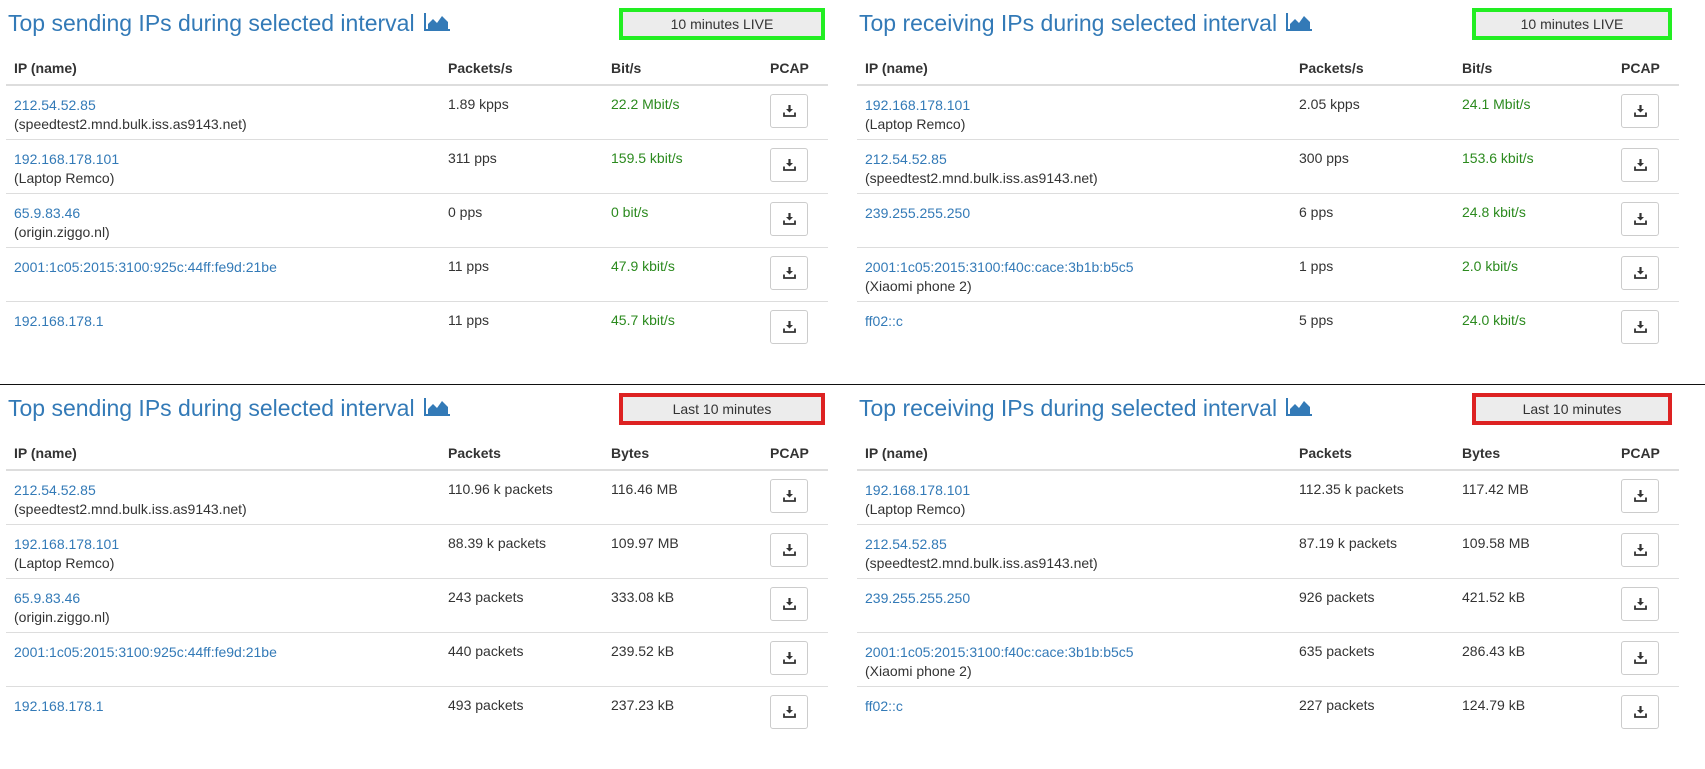  What do you see at coordinates (521, 220) in the screenshot?
I see `packets-cell: 0 pps` at bounding box center [521, 220].